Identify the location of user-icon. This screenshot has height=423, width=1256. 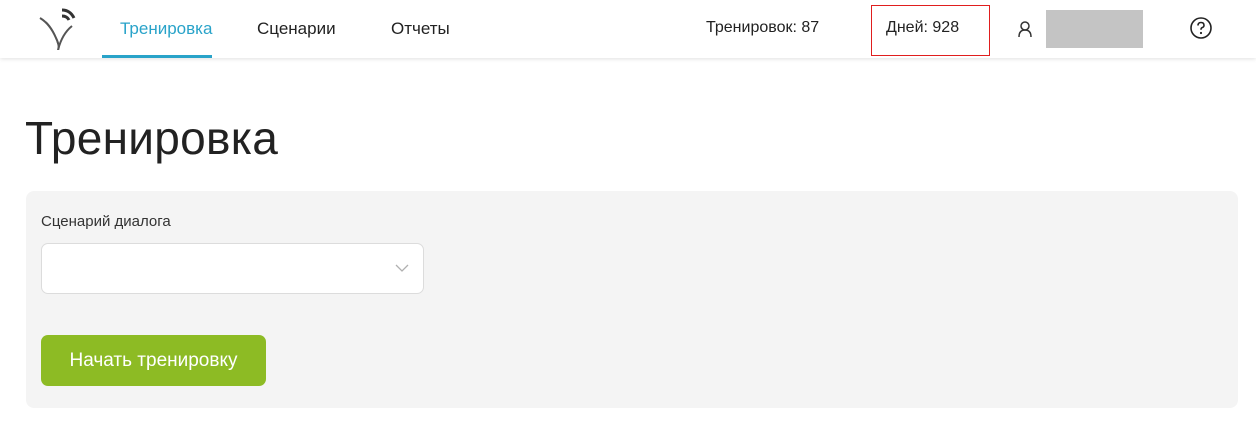
(1025, 29).